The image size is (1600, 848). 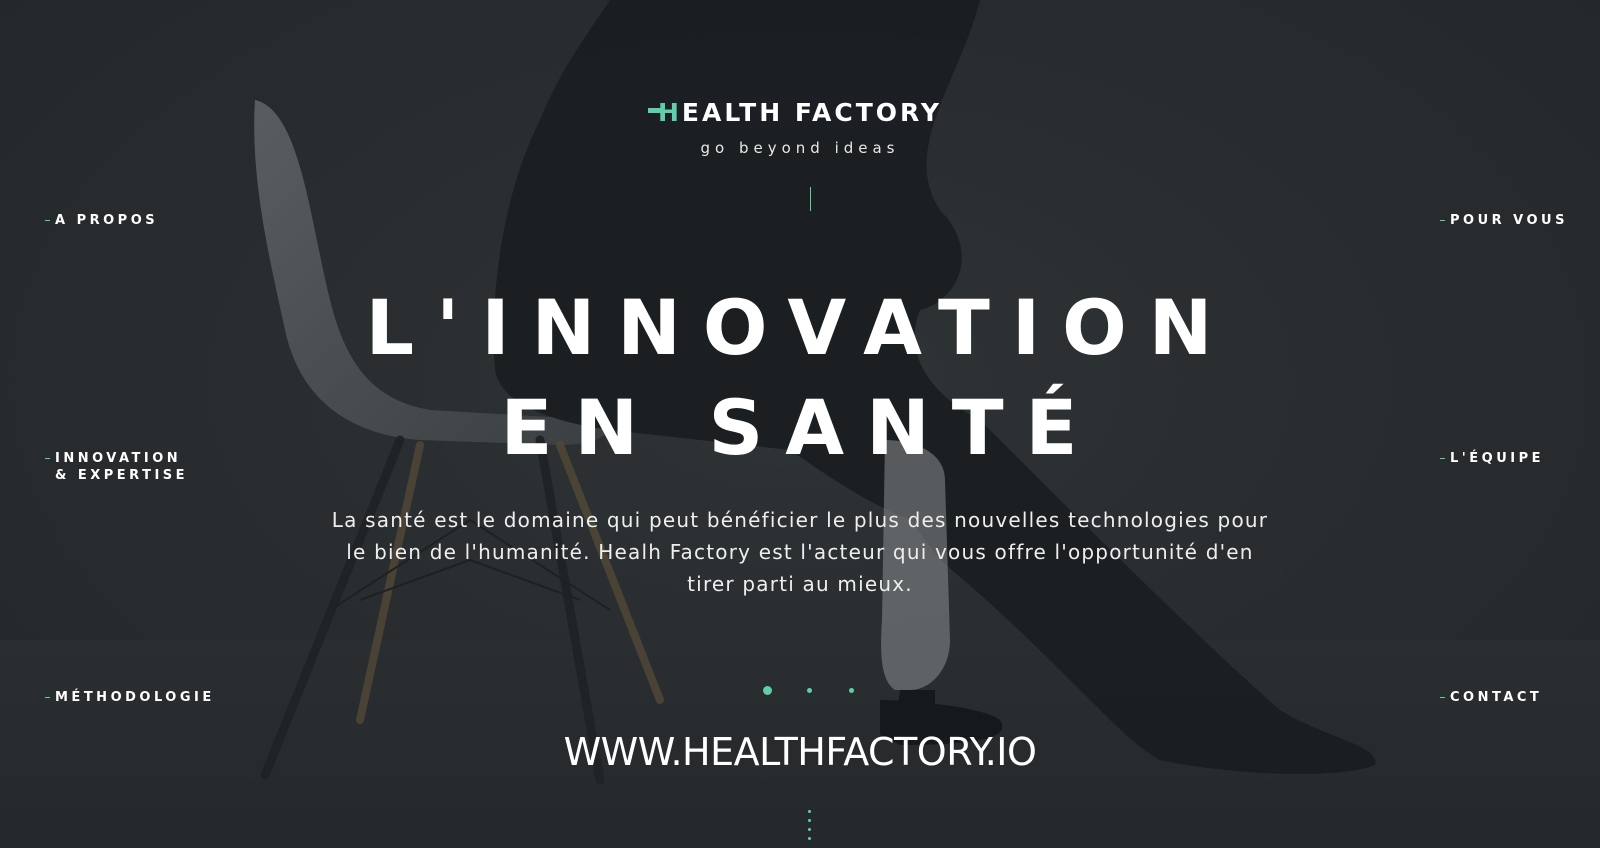 I want to click on cross-h-icon: H, so click(x=669, y=112).